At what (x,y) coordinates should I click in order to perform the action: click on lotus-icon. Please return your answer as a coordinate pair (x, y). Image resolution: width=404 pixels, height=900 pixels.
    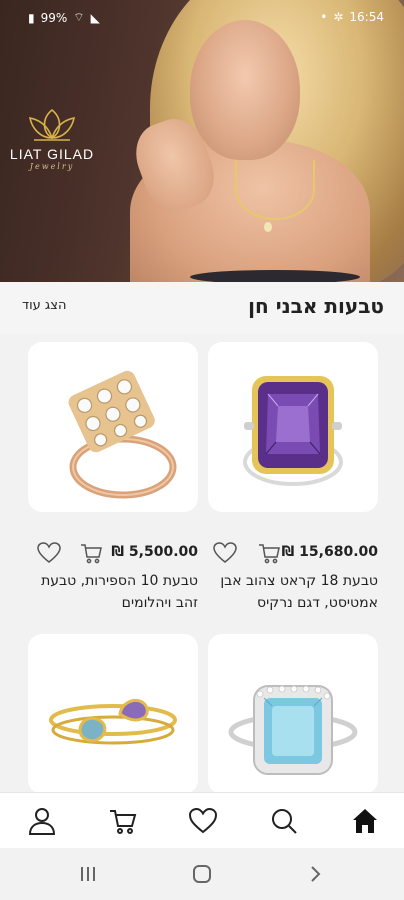
    Looking at the image, I should click on (52, 124).